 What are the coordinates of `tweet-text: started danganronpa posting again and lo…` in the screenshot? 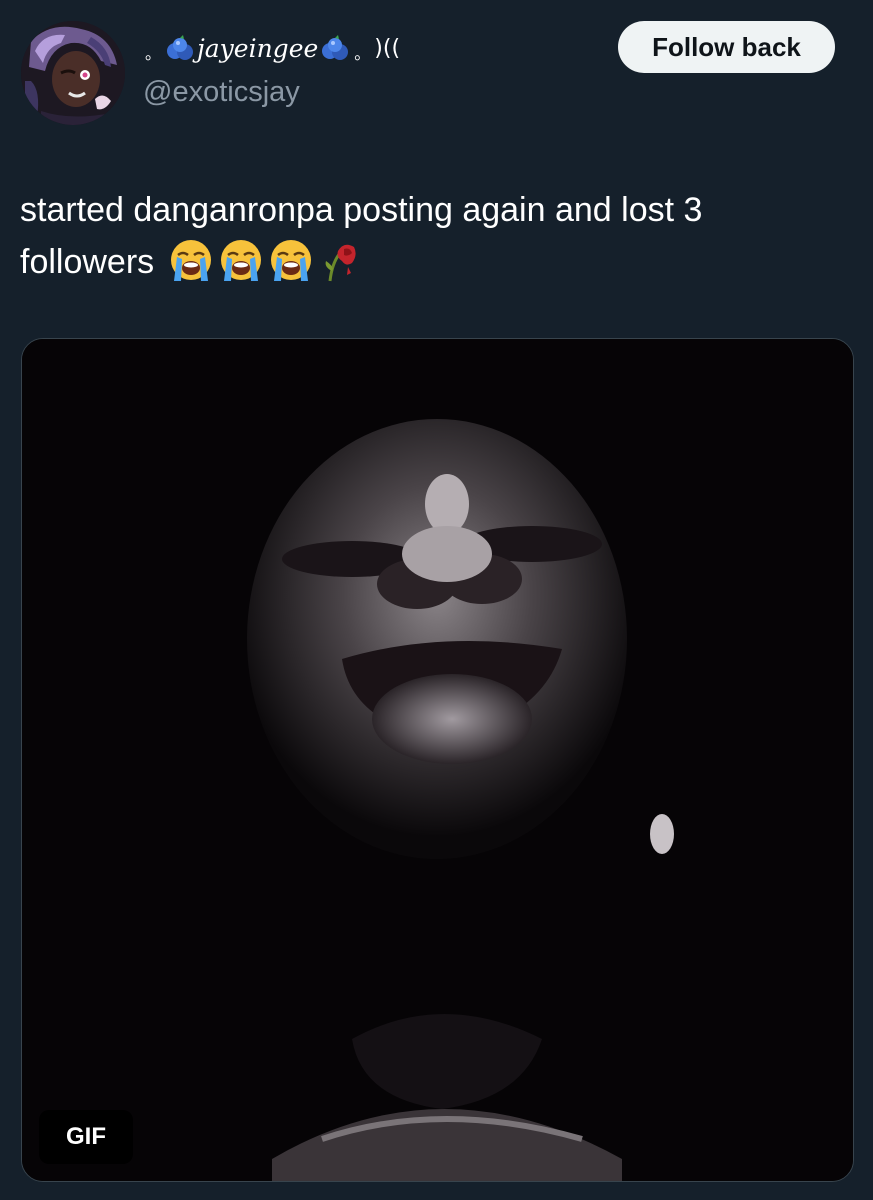 It's located at (435, 236).